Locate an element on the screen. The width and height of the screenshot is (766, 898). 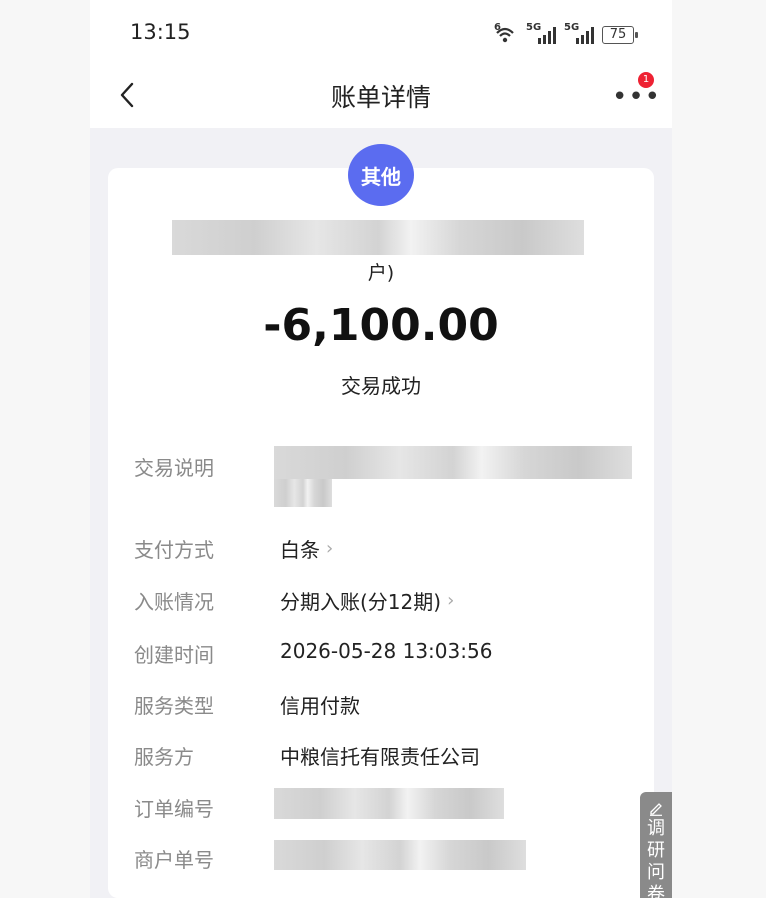
status-icons: 6 5G 5G 75 is located at coordinates (565, 33).